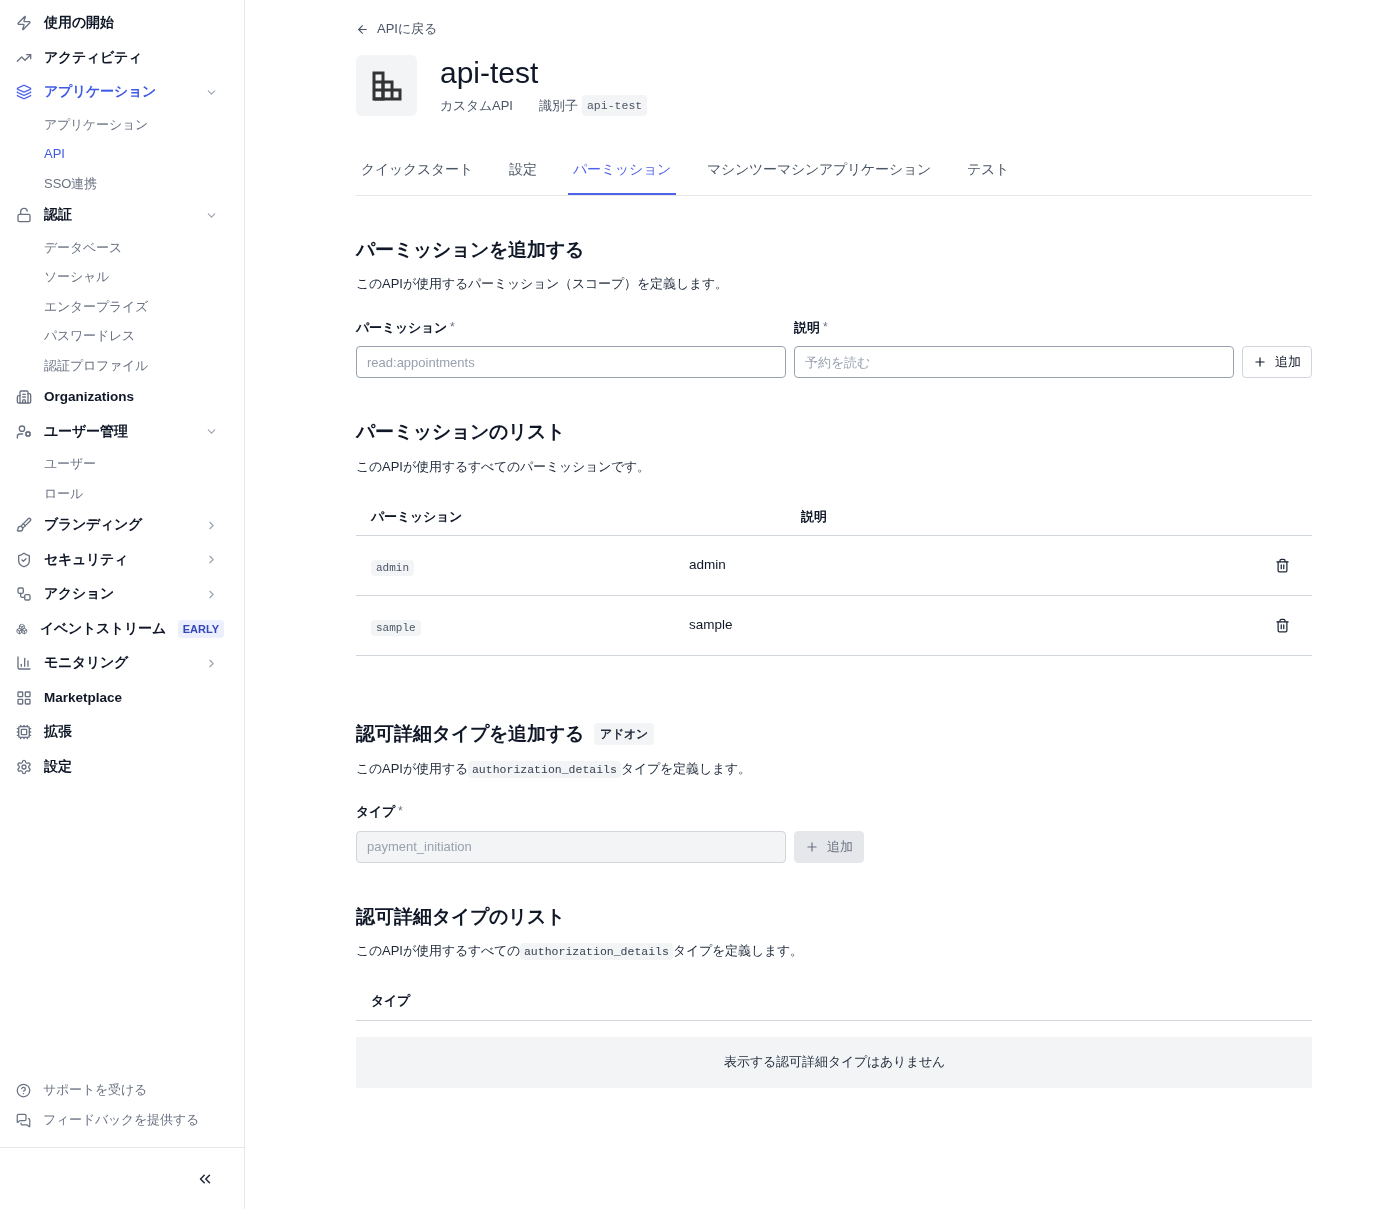 This screenshot has width=1400, height=1209. Describe the element at coordinates (24, 23) in the screenshot. I see `bolt-icon` at that location.